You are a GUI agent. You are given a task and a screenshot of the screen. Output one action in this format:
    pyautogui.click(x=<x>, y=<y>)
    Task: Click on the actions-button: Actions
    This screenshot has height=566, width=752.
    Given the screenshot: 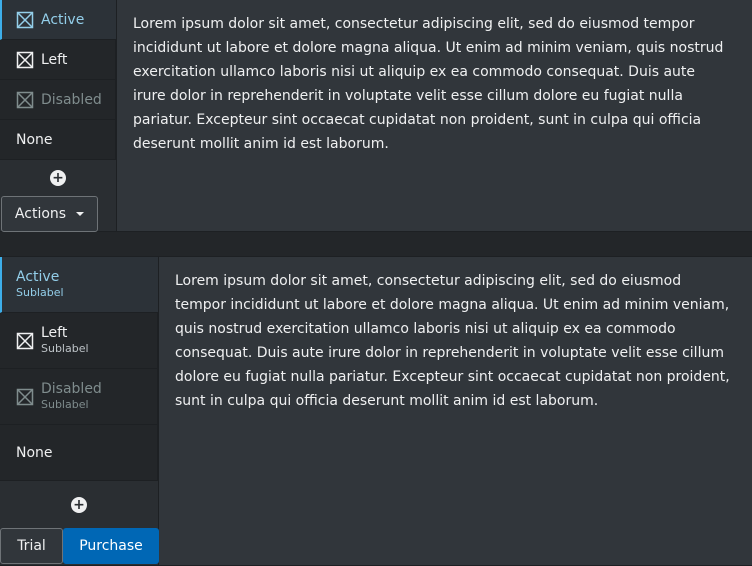 What is the action you would take?
    pyautogui.click(x=49, y=214)
    